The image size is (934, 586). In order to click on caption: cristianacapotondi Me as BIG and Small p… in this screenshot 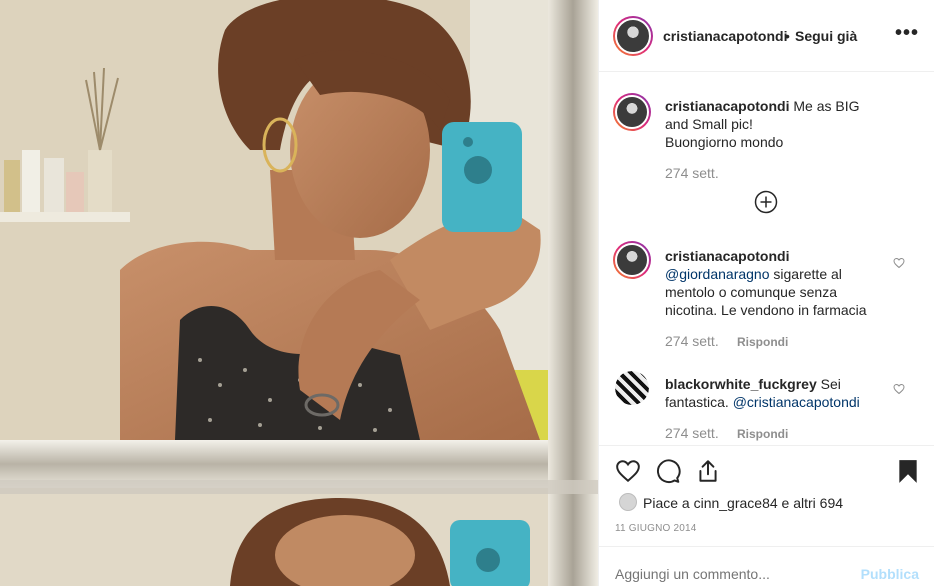, I will do `click(766, 143)`.